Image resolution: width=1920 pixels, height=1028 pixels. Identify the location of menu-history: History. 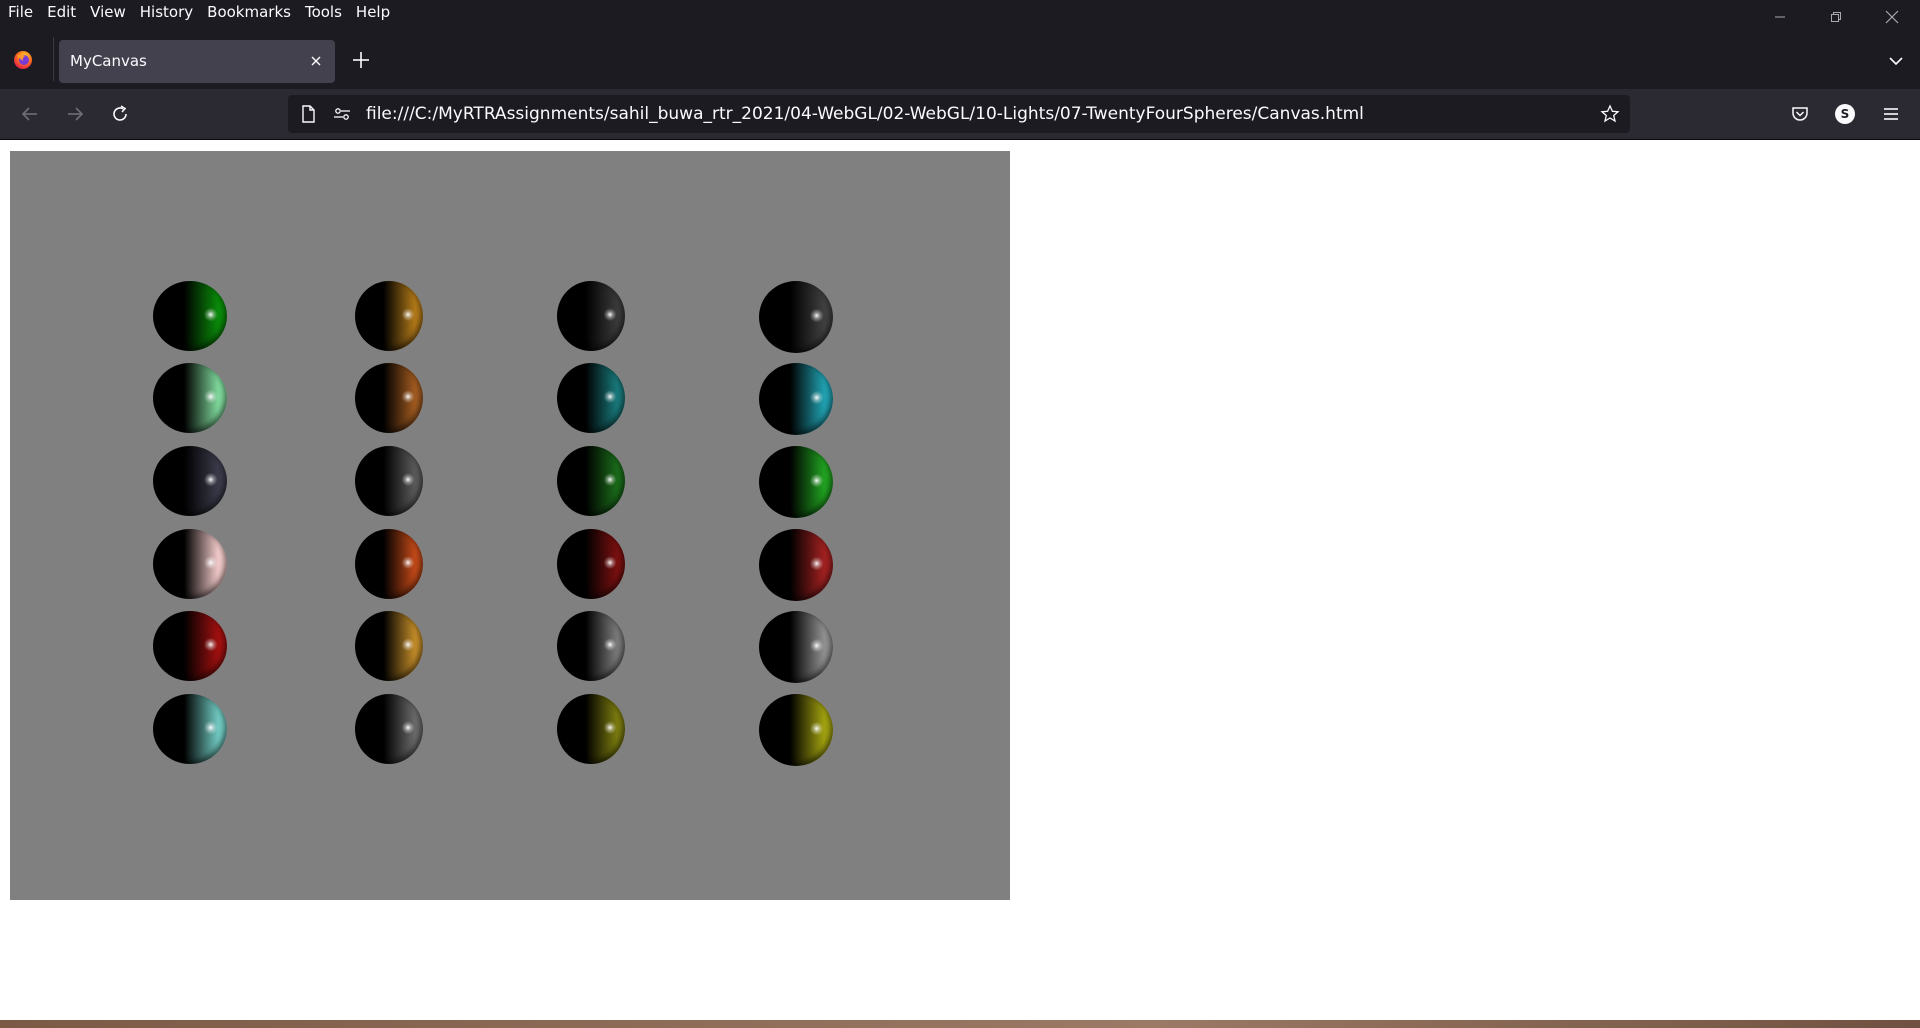
(166, 13).